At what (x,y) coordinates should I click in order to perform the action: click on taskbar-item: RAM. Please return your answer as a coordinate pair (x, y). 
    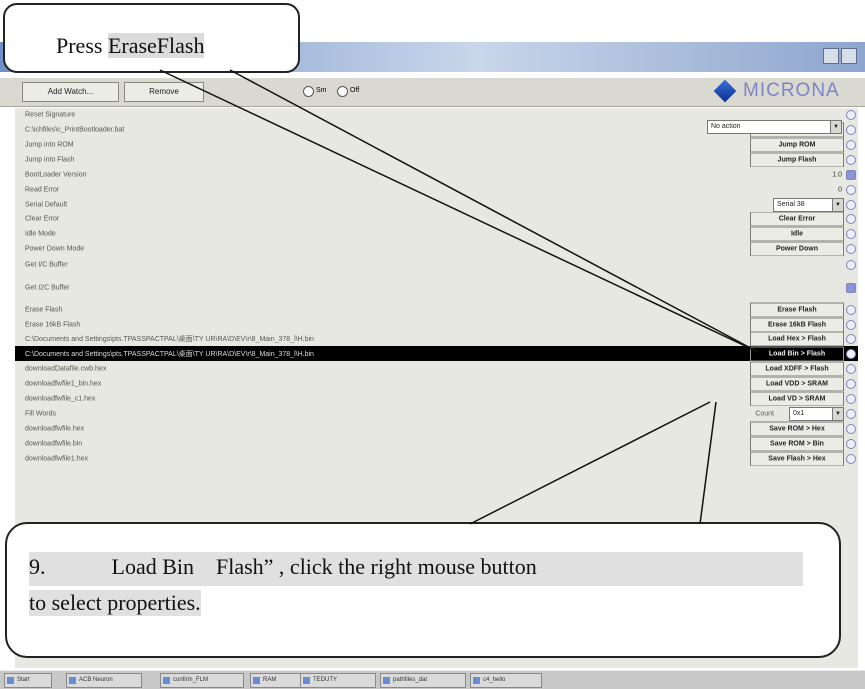
    Looking at the image, I should click on (278, 680).